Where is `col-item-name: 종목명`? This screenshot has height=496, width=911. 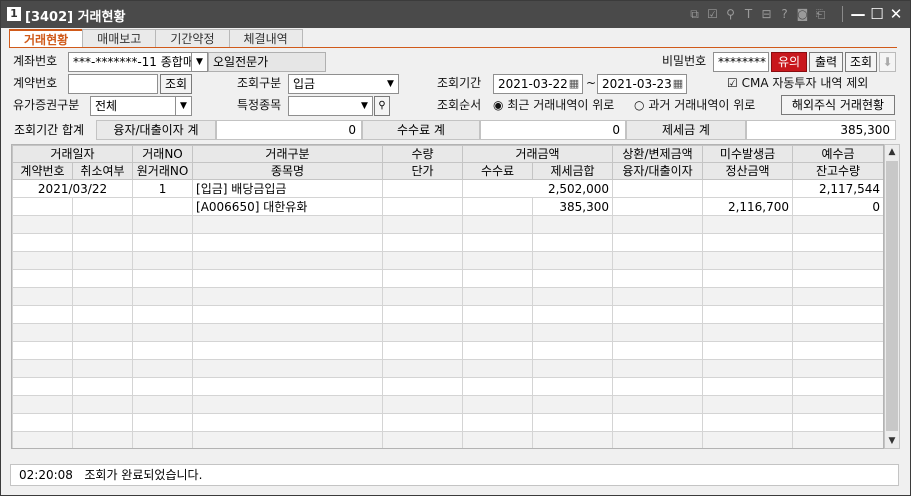 col-item-name: 종목명 is located at coordinates (288, 171).